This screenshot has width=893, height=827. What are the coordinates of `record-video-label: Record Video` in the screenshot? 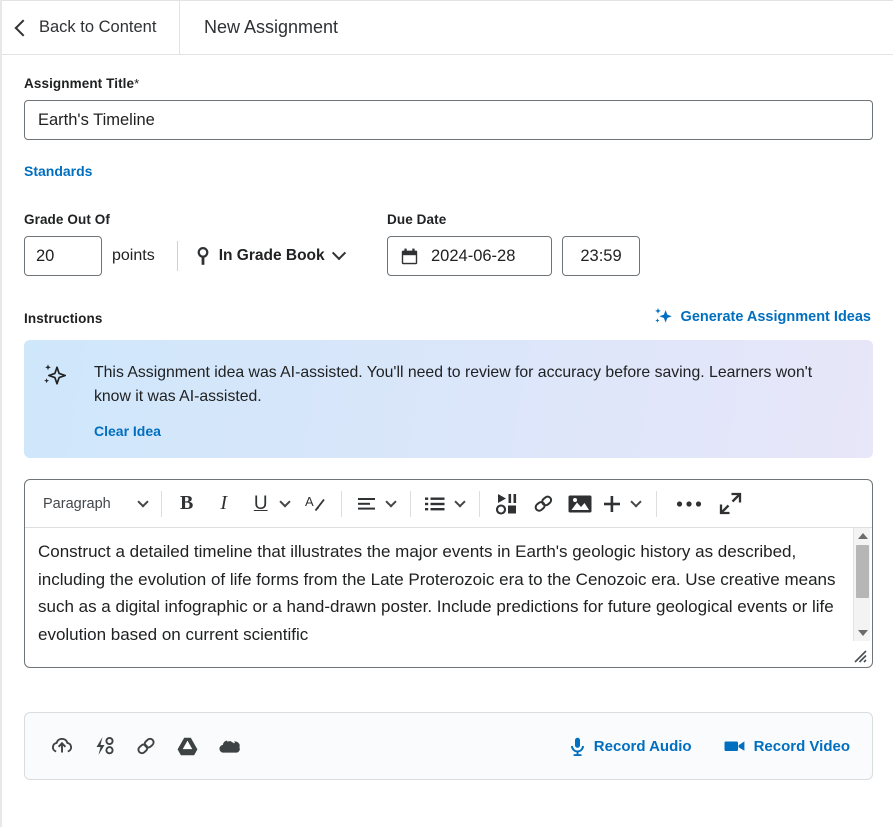 It's located at (801, 746).